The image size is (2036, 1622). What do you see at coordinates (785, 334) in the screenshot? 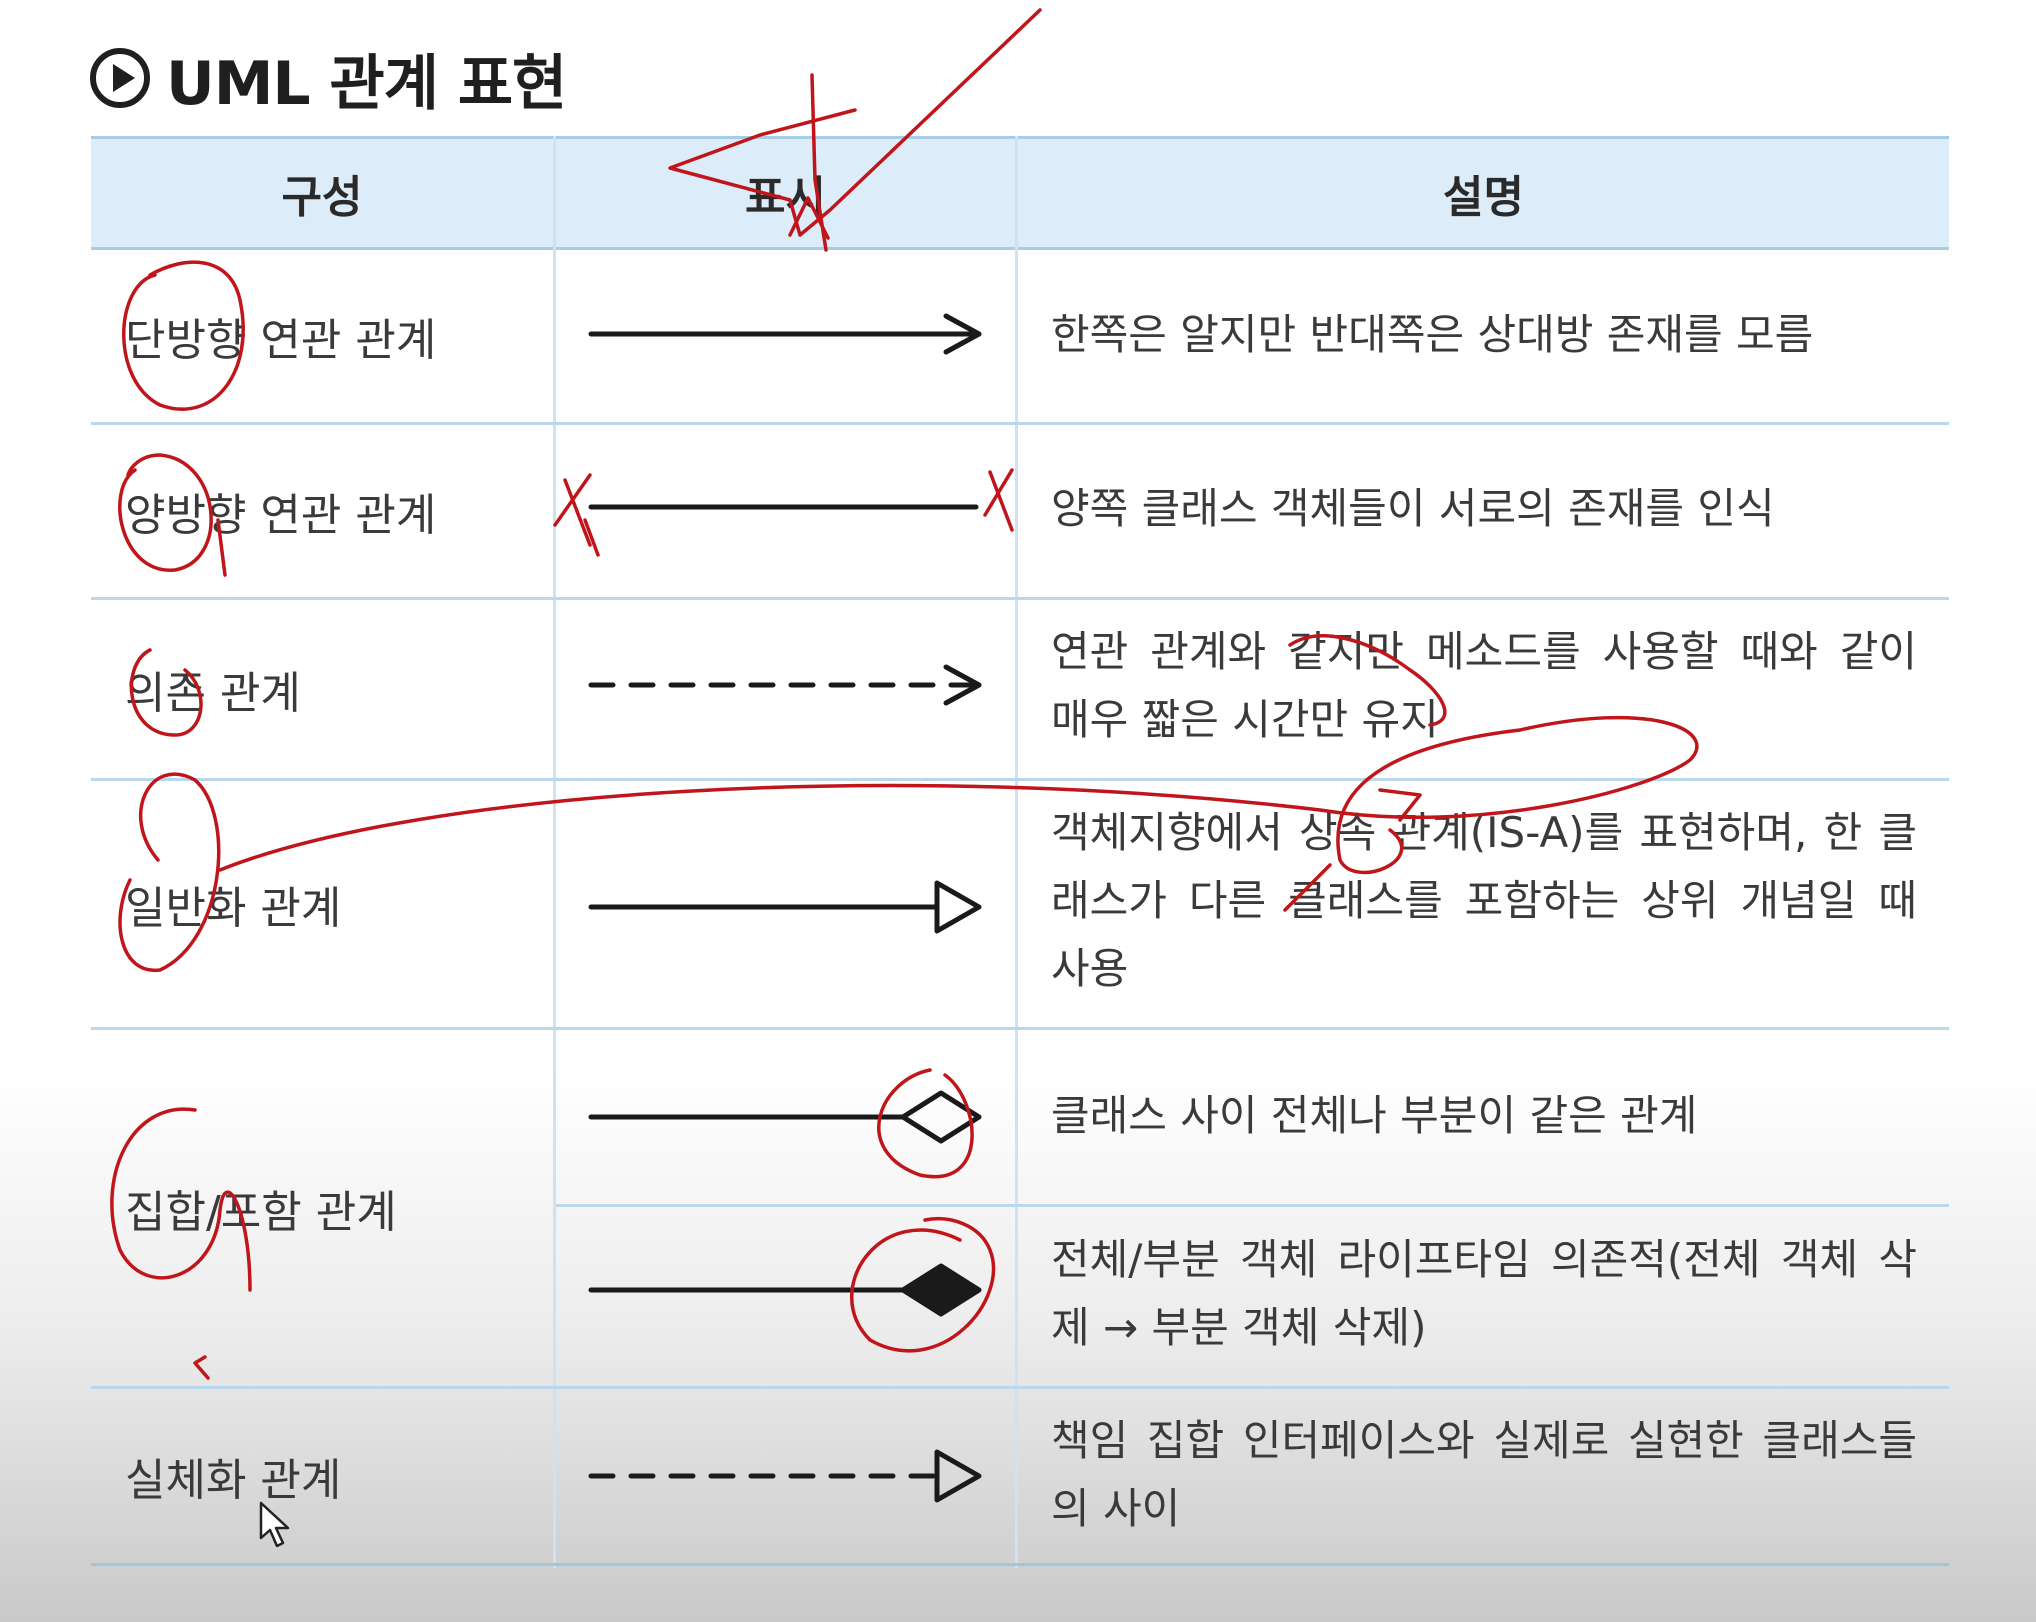
I see `unidirectional-association-arrow` at bounding box center [785, 334].